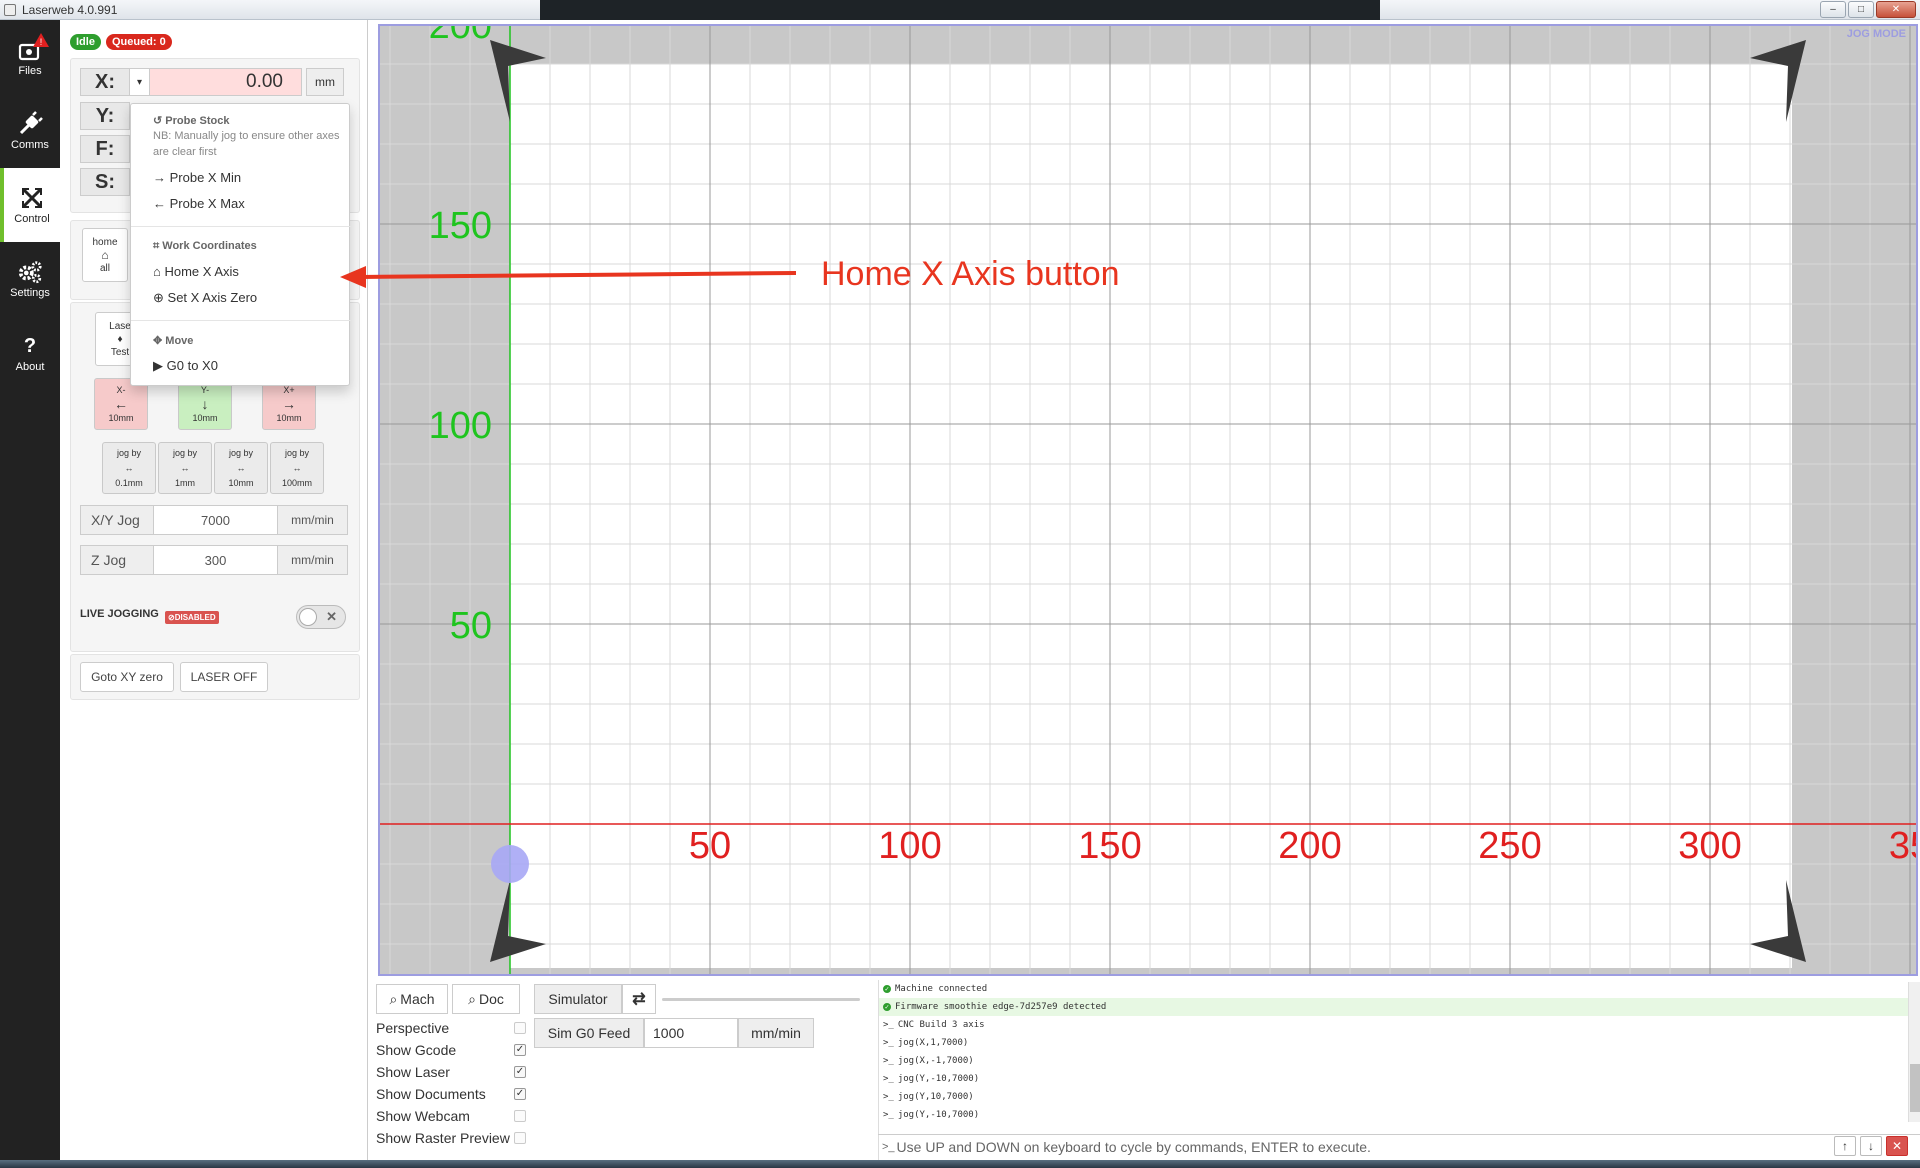 The width and height of the screenshot is (1920, 1168). What do you see at coordinates (1914, 1052) in the screenshot?
I see `console-scrollbar` at bounding box center [1914, 1052].